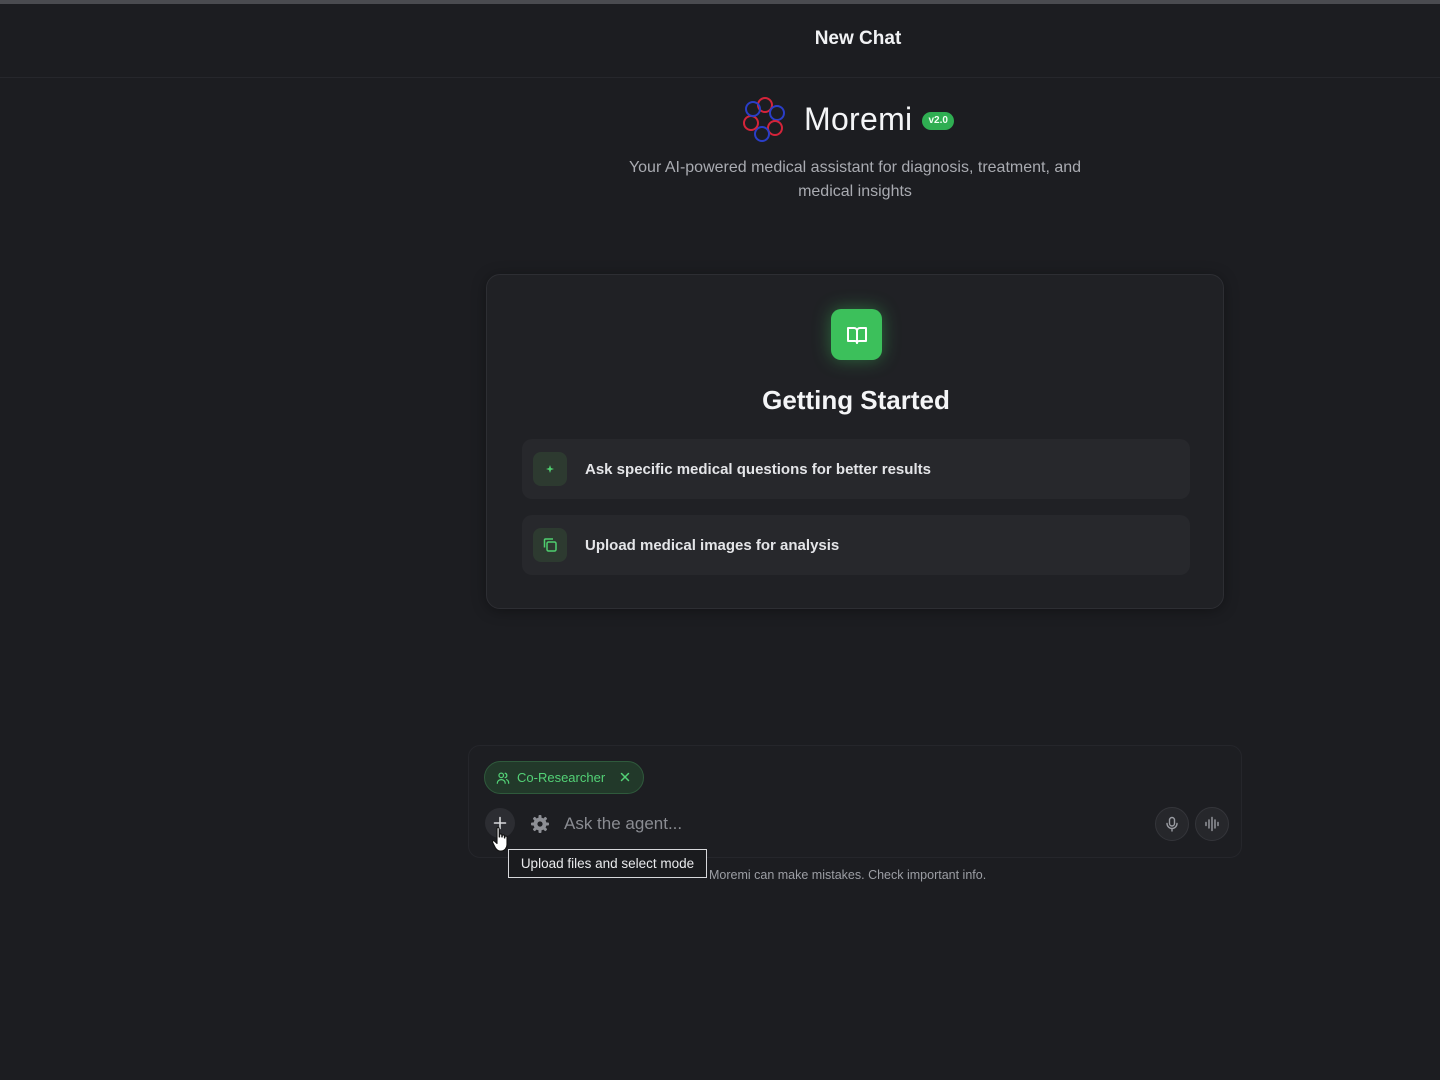 This screenshot has height=1080, width=1440. I want to click on settings-button, so click(540, 824).